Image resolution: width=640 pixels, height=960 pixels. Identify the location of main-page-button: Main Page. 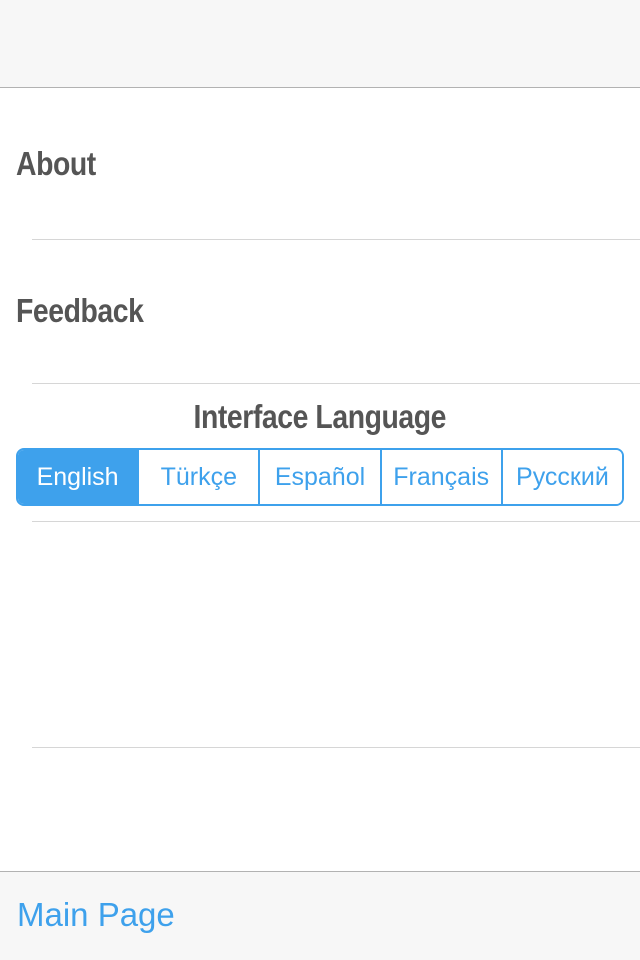
(96, 915).